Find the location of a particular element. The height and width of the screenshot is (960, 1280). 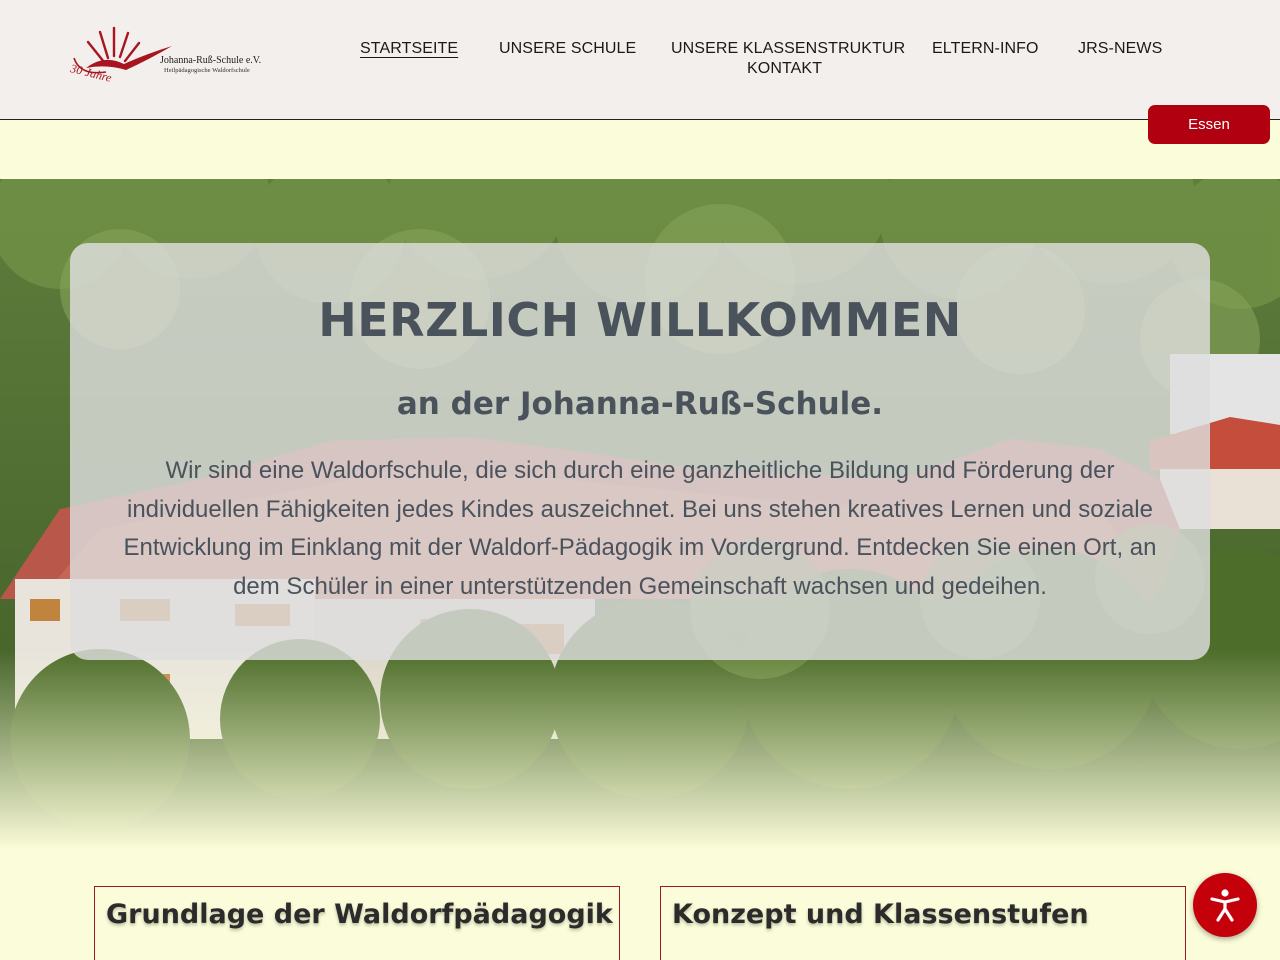

card-konzept: Konzept und Klassenstufen is located at coordinates (923, 923).